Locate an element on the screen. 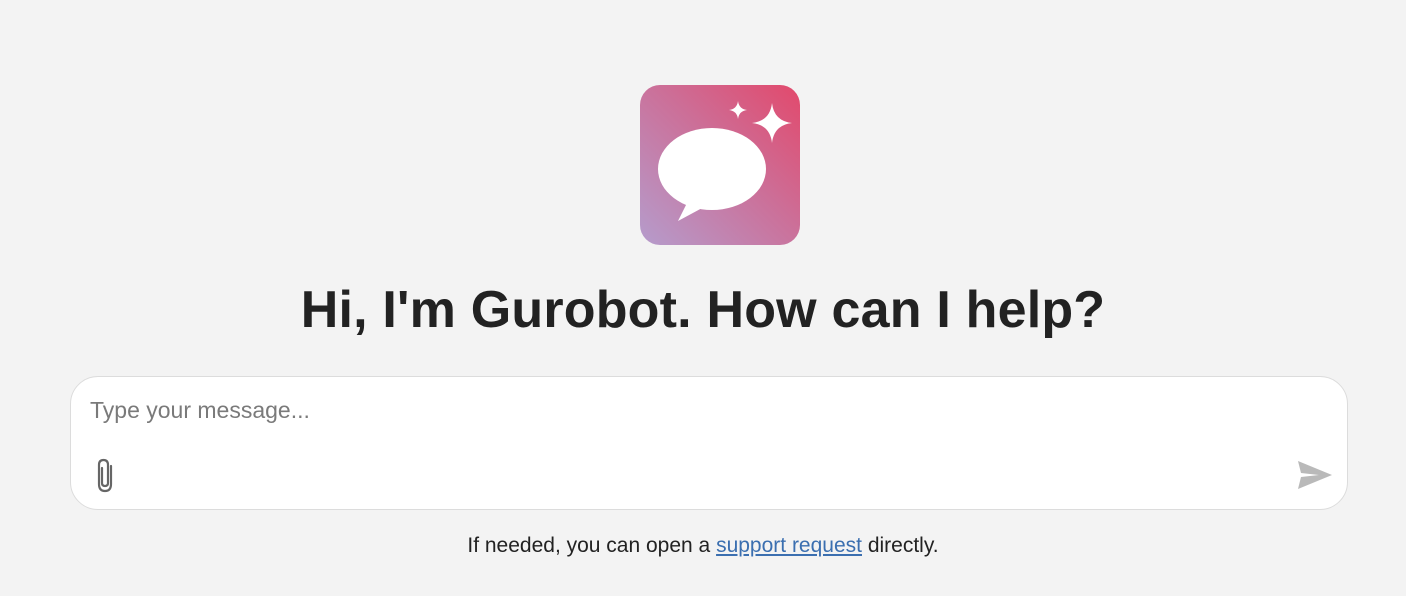 The image size is (1406, 596). support-note-suffix: directly. is located at coordinates (900, 545).